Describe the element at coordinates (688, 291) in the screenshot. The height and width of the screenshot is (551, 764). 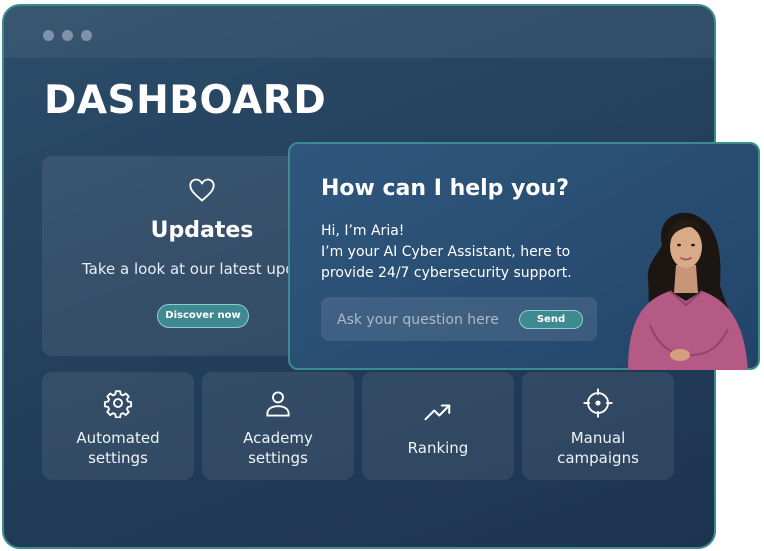
I see `assistant-avatar` at that location.